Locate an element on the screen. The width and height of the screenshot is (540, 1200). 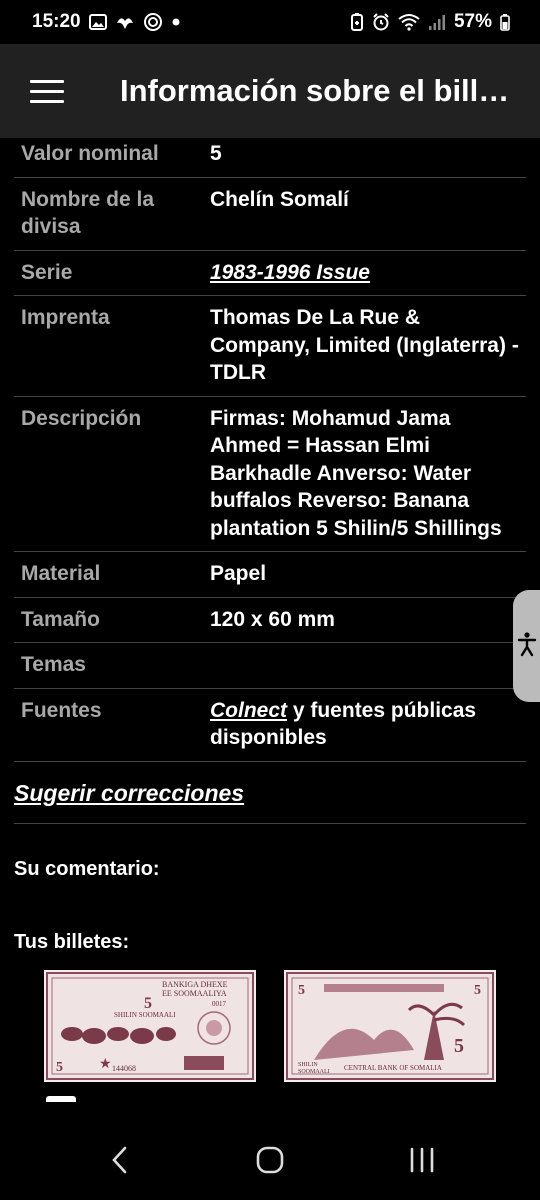
battery-saver-icon is located at coordinates (357, 22).